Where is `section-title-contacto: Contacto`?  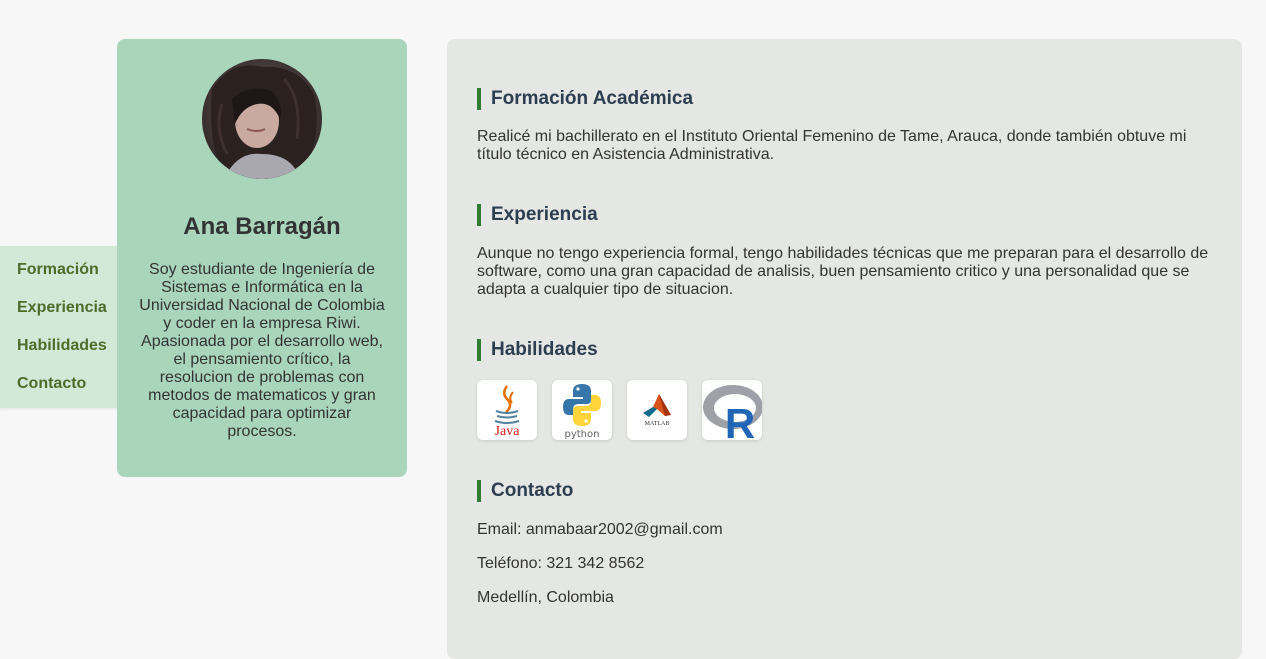
section-title-contacto: Contacto is located at coordinates (525, 491).